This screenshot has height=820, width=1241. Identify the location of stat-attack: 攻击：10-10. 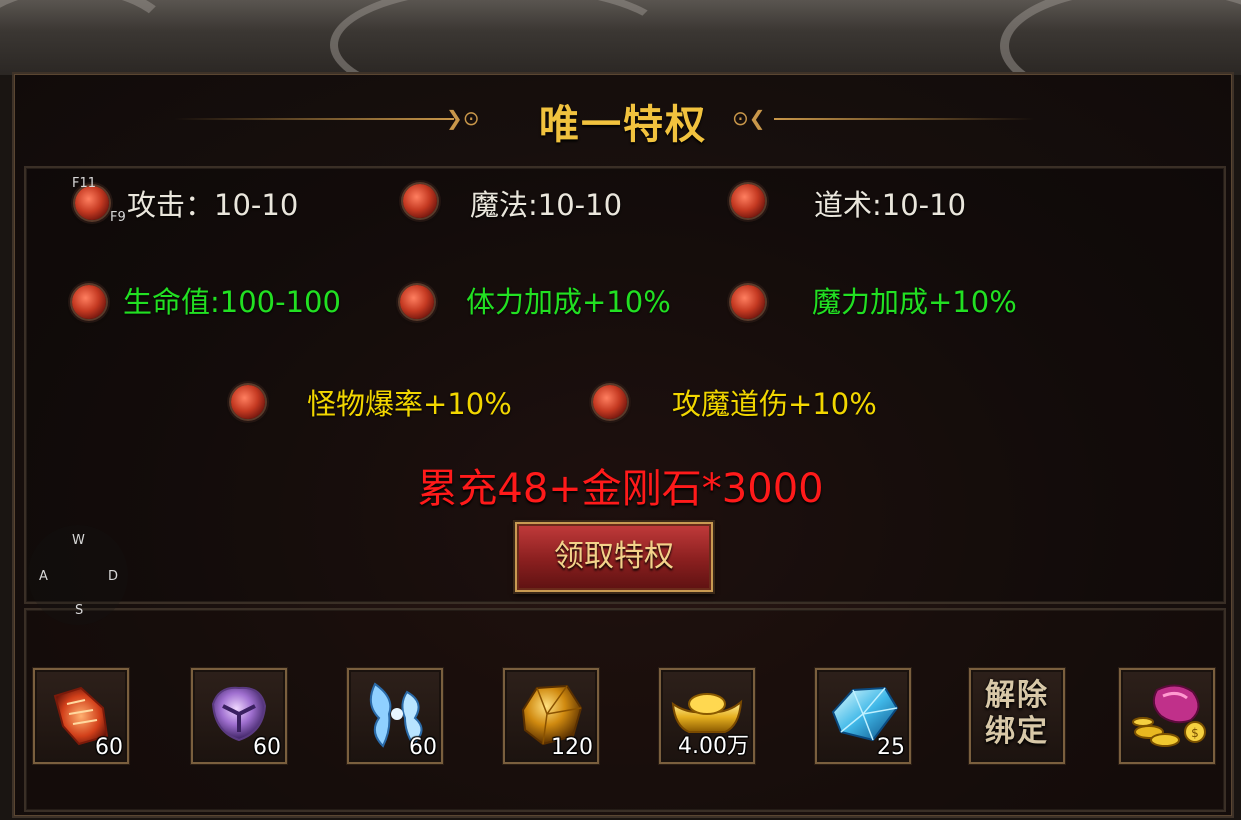
(213, 205).